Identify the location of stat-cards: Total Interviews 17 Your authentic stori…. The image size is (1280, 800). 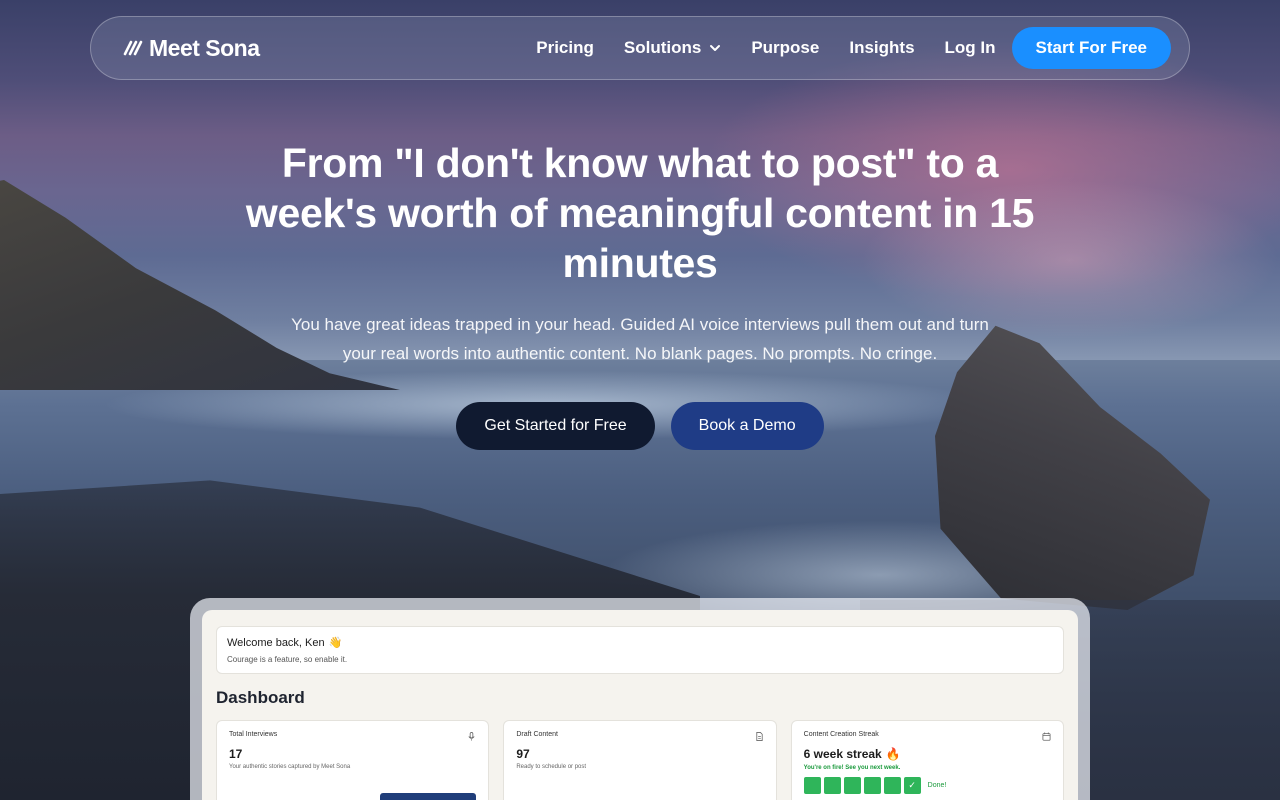
(640, 760).